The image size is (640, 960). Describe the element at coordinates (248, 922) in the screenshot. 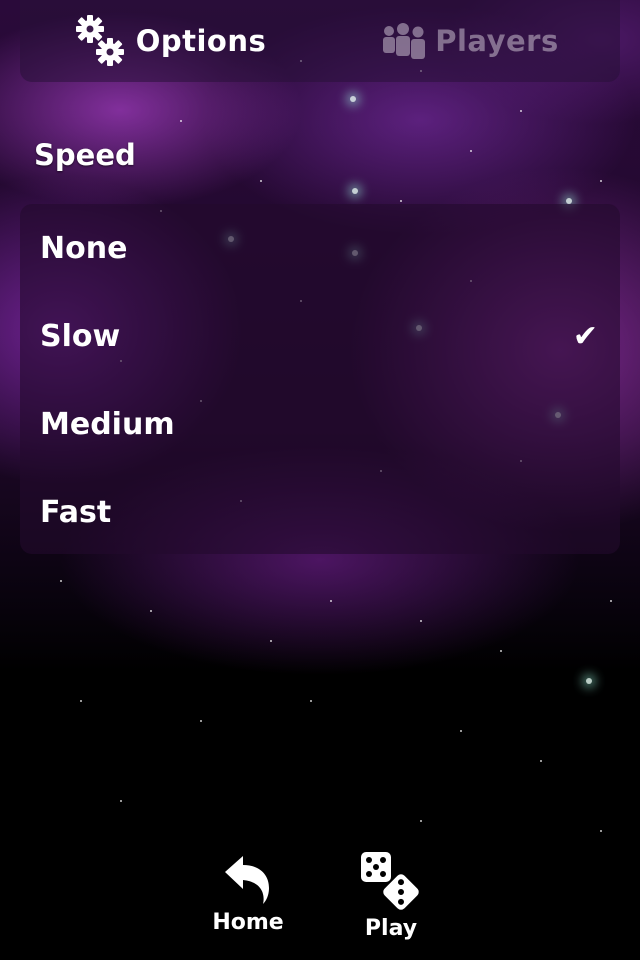

I see `home-button-label: Home` at that location.